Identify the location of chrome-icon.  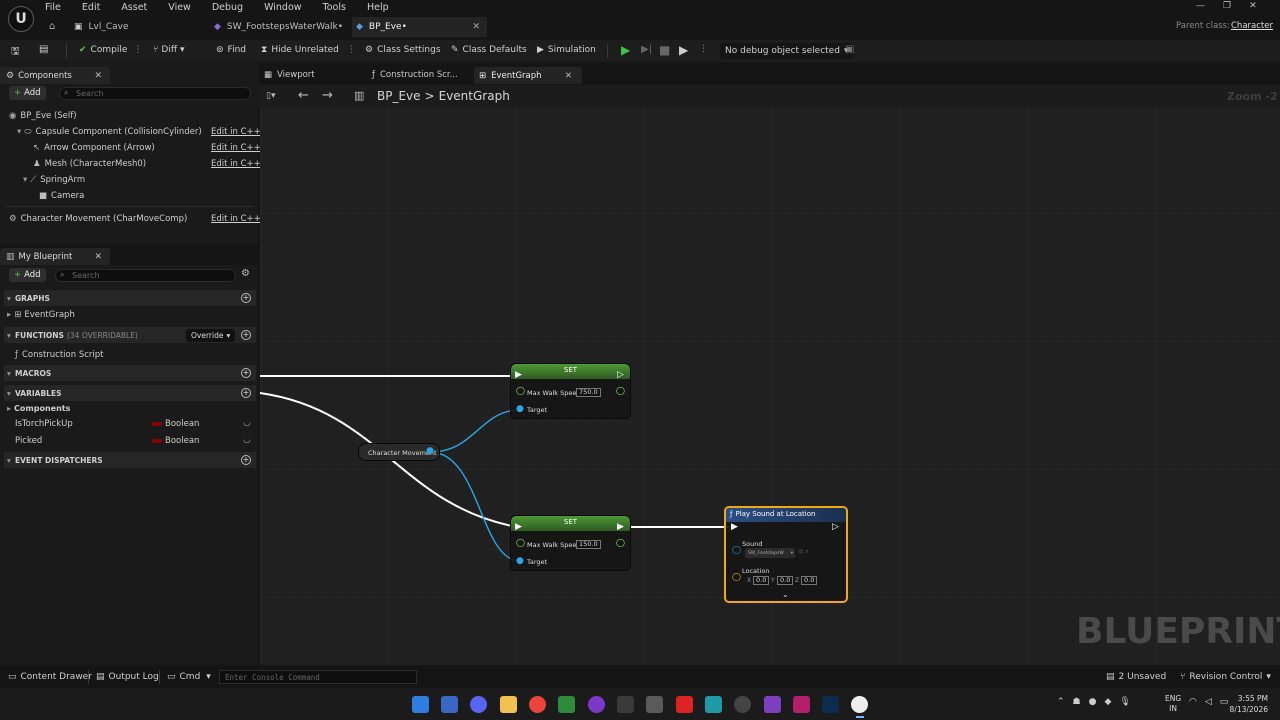
(537, 704).